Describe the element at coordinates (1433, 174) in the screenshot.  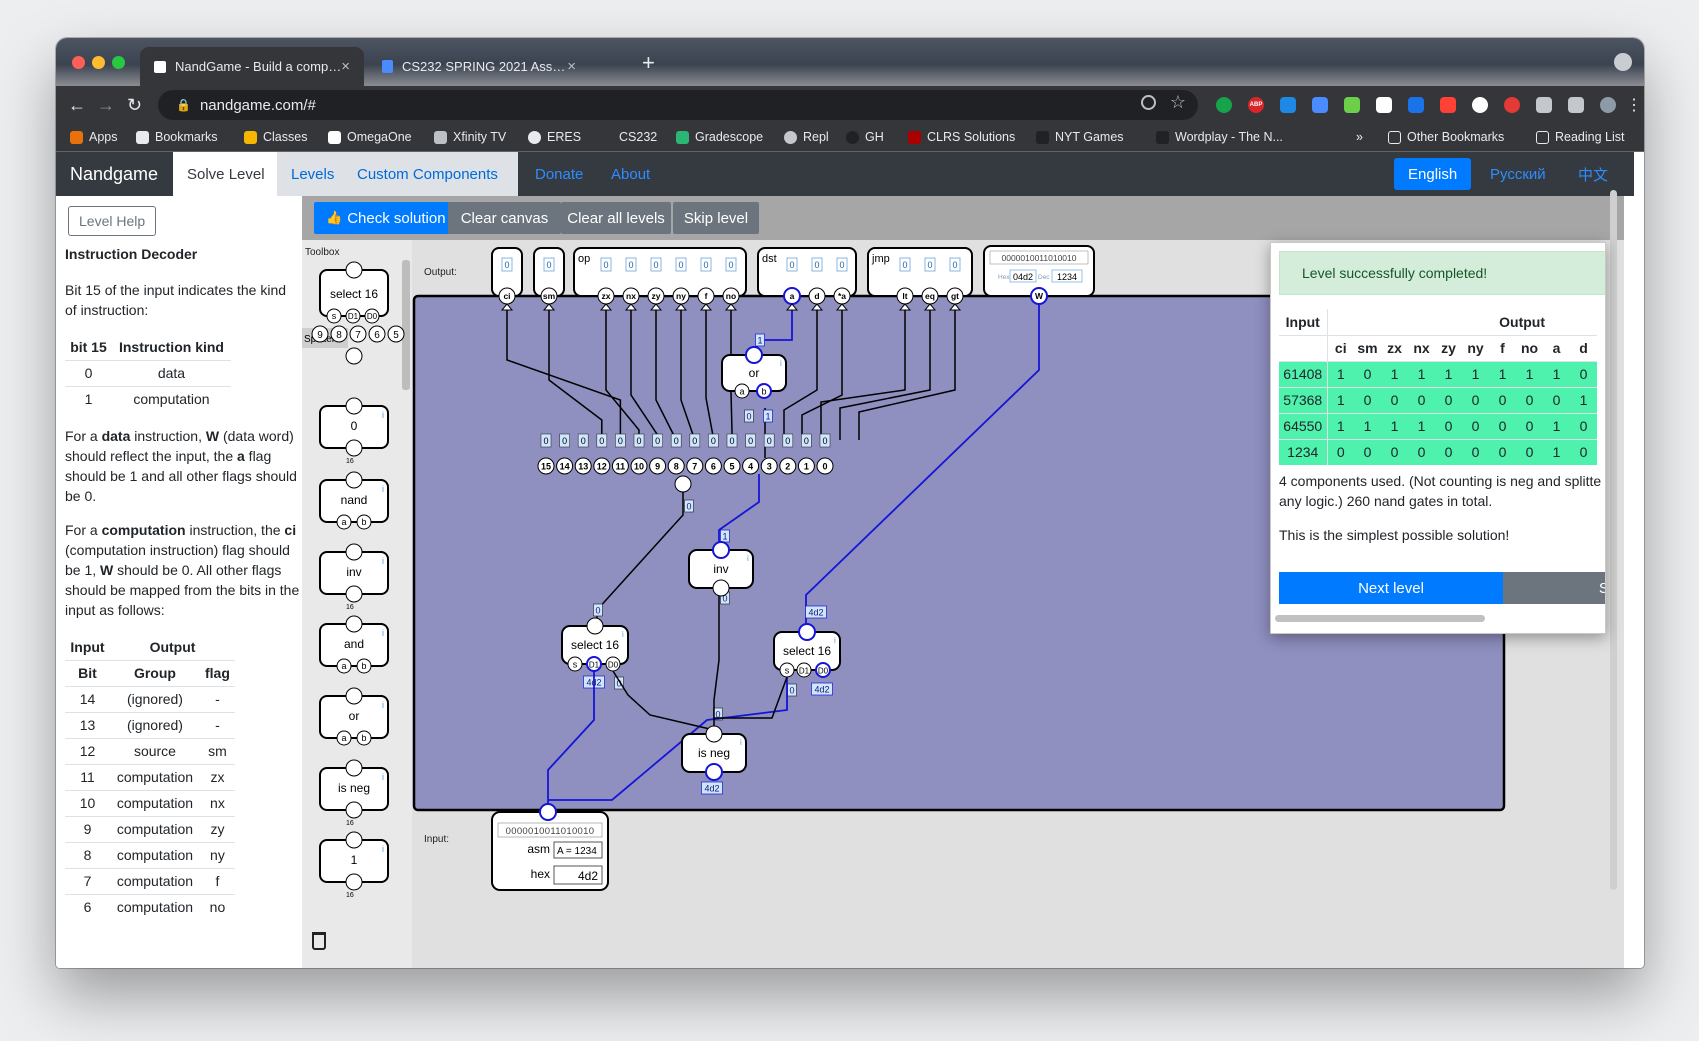
I see `lang-english: English` at that location.